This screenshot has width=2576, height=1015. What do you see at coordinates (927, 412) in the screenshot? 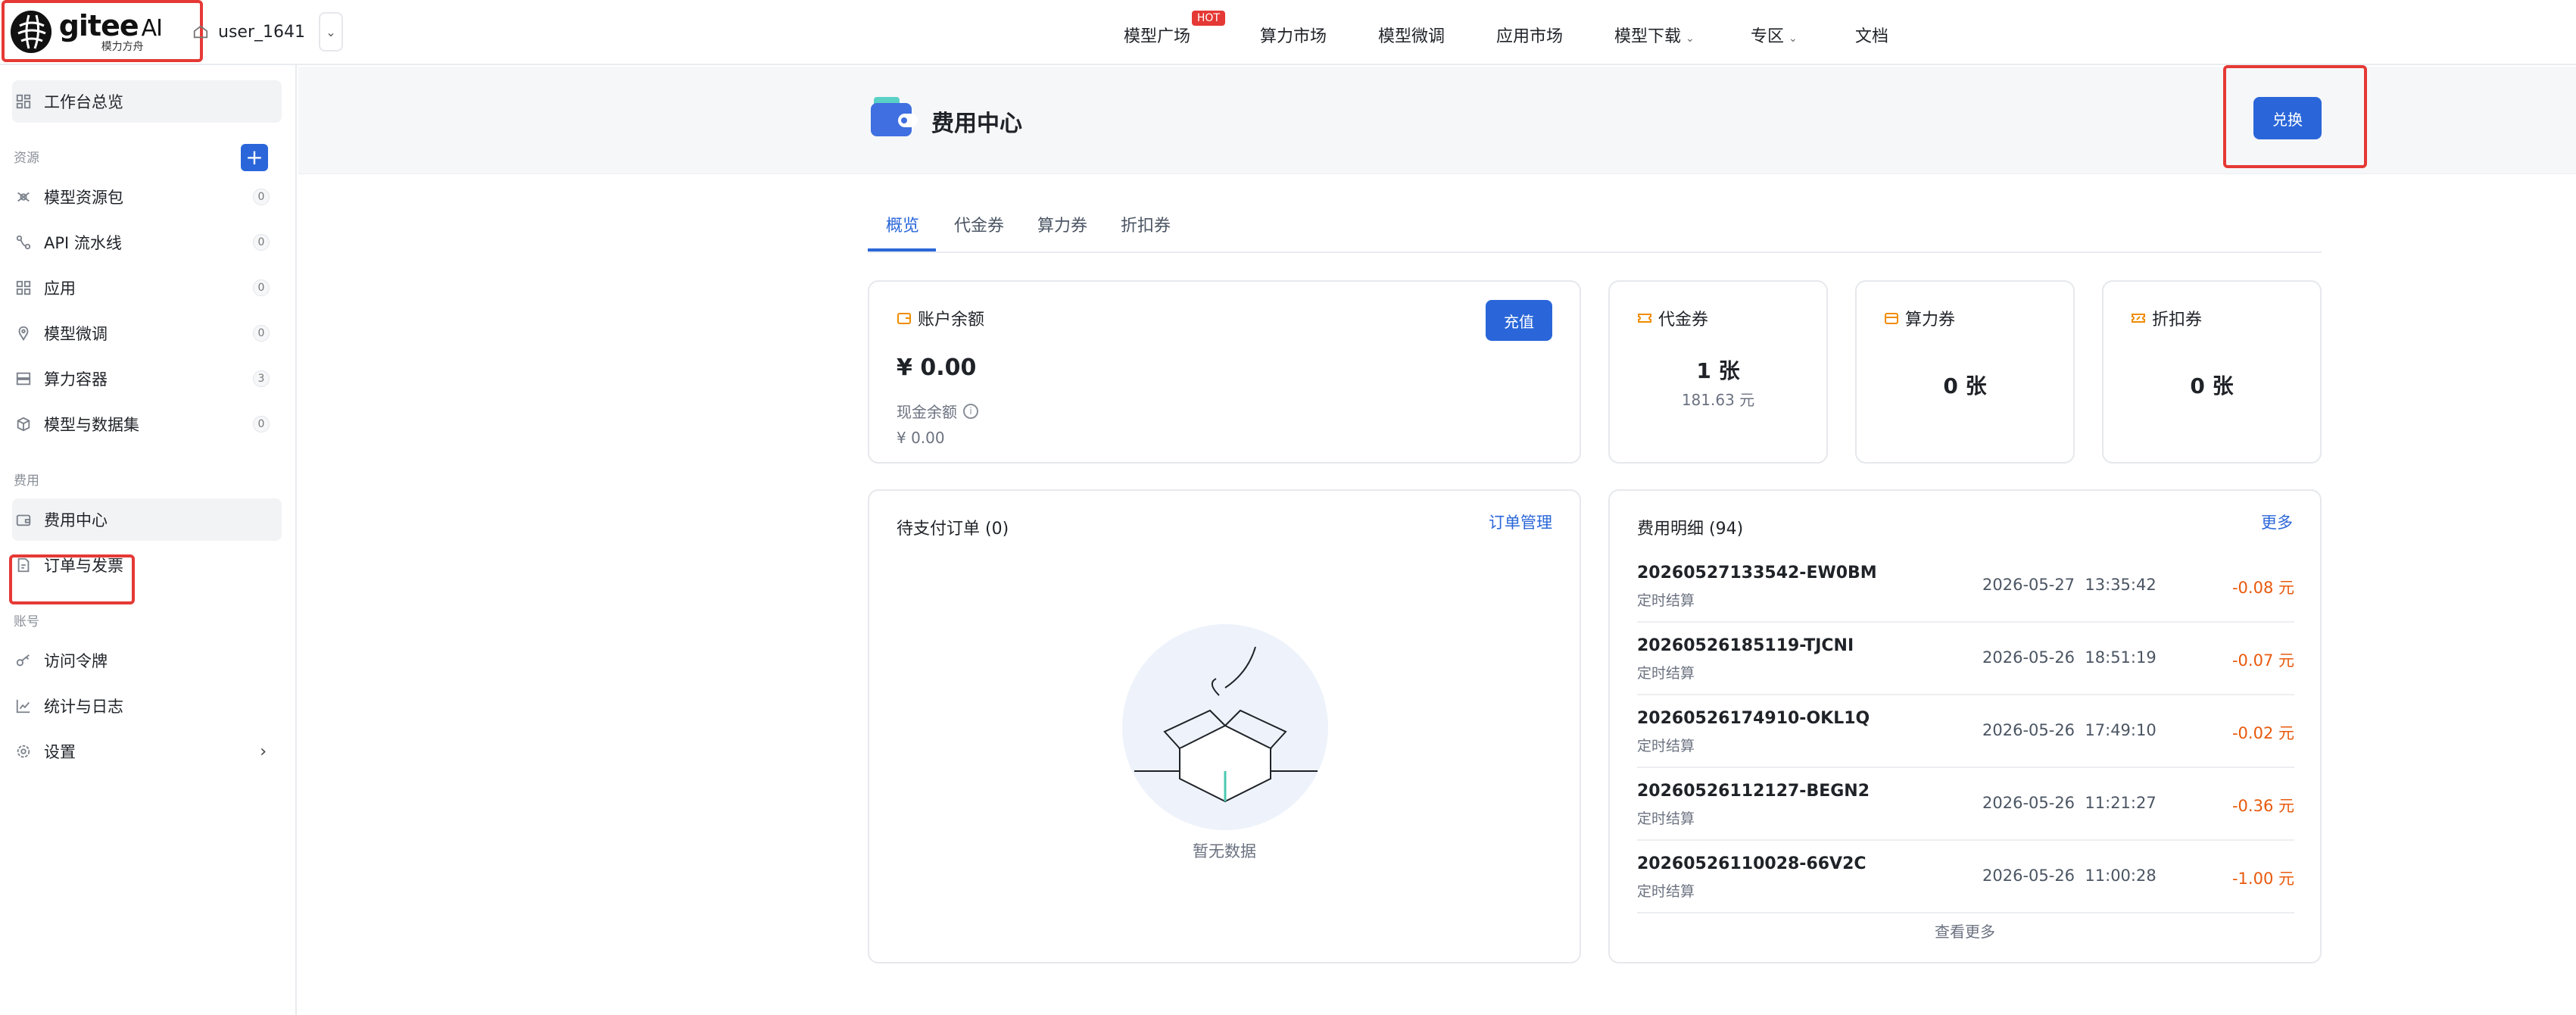
I see `cash-label-text: 现金余额` at bounding box center [927, 412].